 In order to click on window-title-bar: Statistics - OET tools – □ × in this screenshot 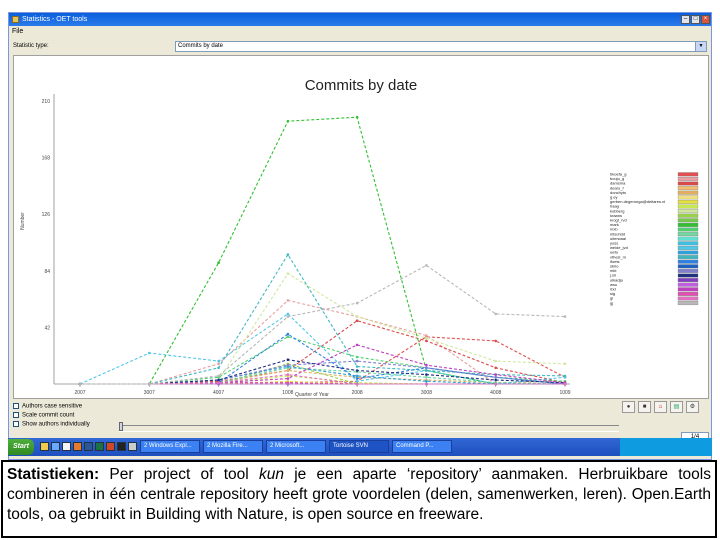, I will do `click(360, 19)`.